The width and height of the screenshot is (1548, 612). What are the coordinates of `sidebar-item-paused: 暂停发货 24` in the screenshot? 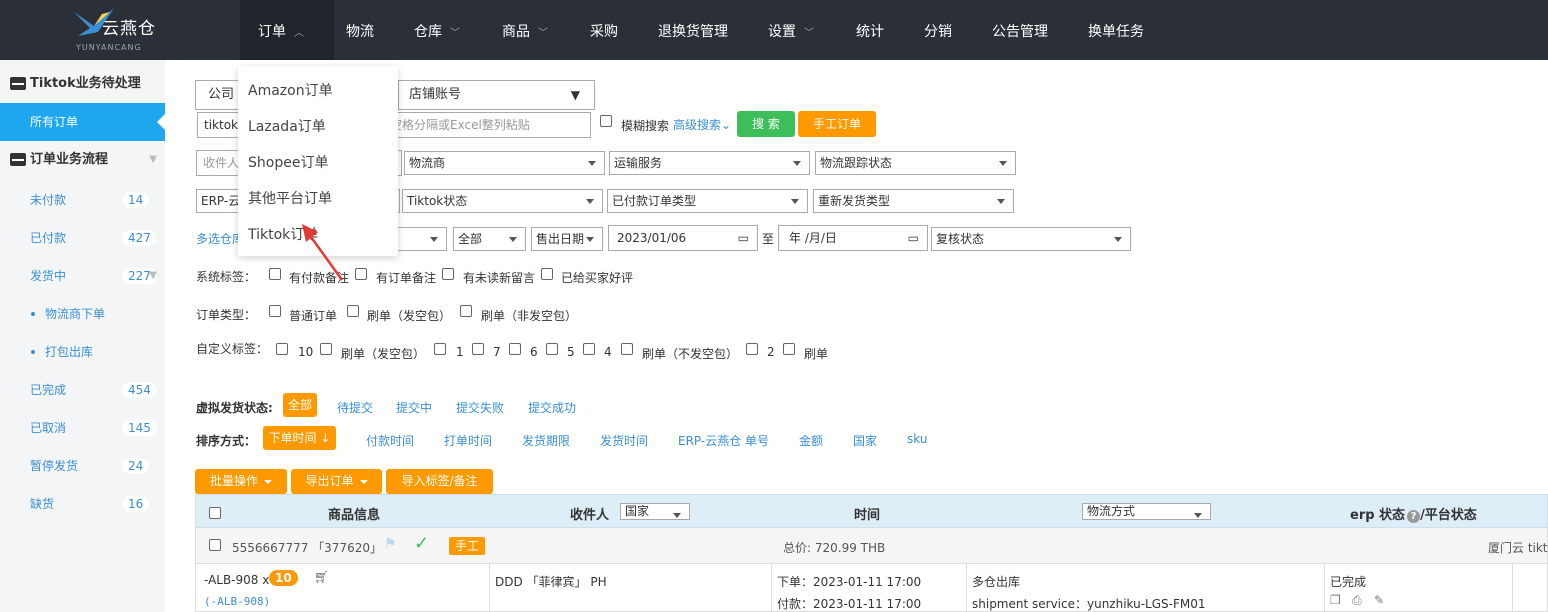 It's located at (82, 466).